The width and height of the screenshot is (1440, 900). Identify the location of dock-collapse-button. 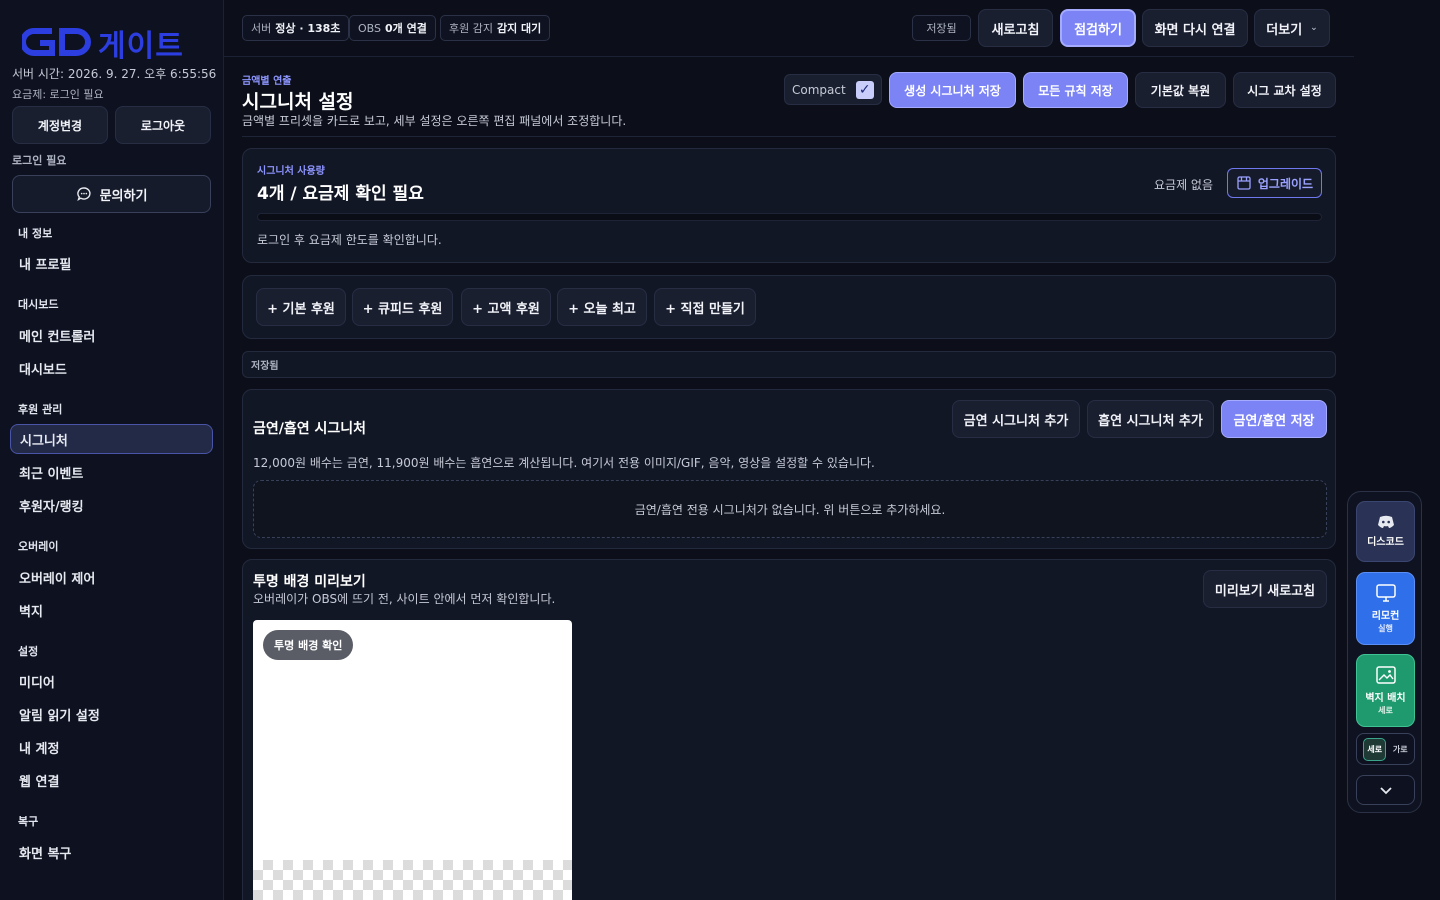
(1385, 790).